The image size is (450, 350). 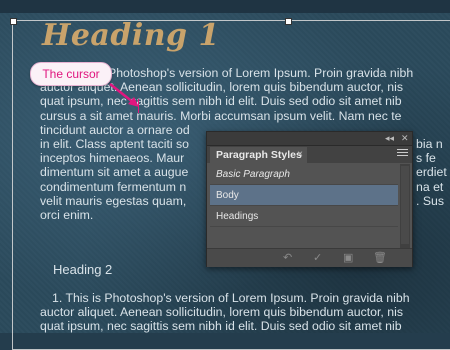 What do you see at coordinates (389, 138) in the screenshot?
I see `collapse-panel-button: ◂◂` at bounding box center [389, 138].